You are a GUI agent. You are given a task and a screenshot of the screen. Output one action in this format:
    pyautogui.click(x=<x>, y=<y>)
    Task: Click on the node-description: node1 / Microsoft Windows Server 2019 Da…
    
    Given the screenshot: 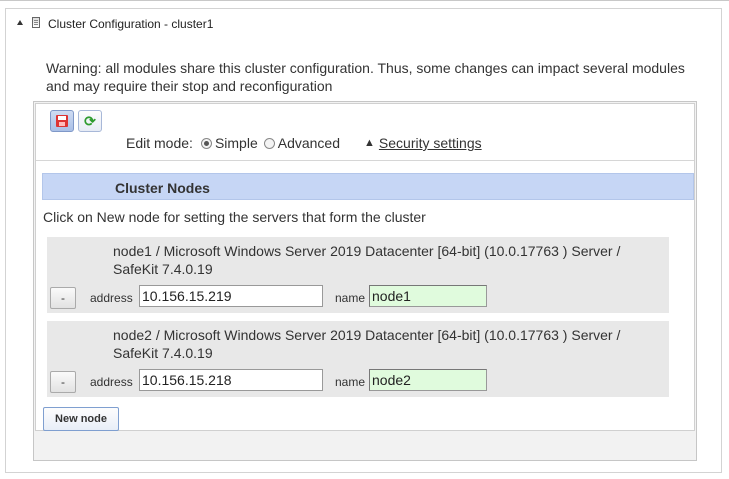 What is the action you would take?
    pyautogui.click(x=367, y=260)
    